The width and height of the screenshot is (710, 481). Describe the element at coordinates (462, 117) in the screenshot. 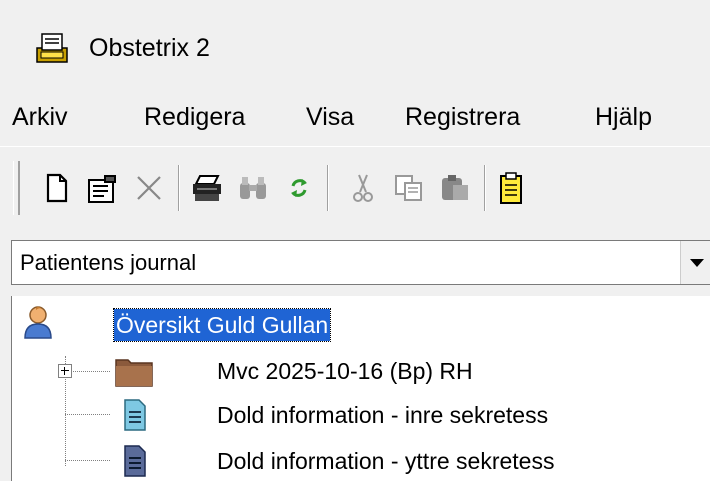

I see `menu-registrera: Registrera` at that location.